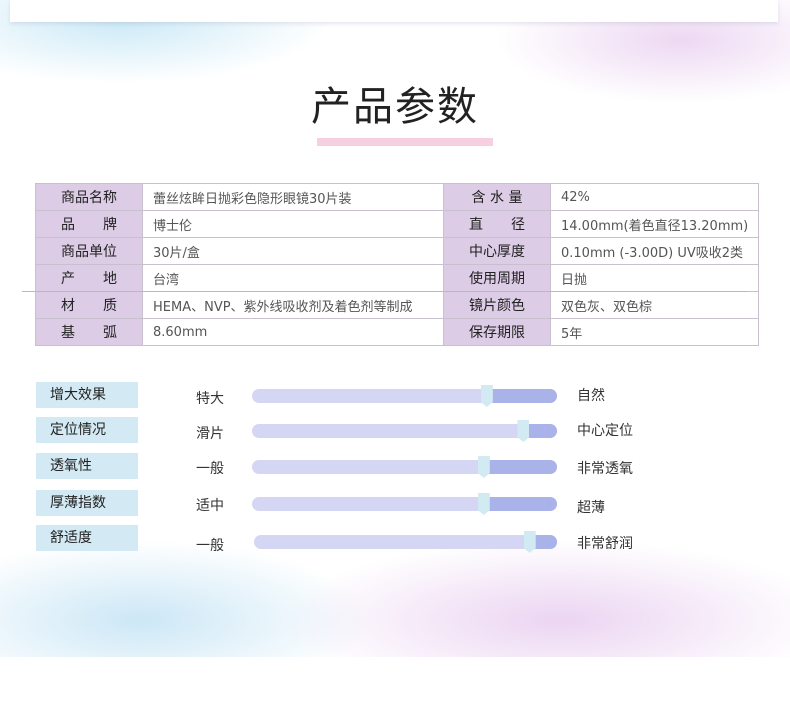 This screenshot has width=790, height=717. What do you see at coordinates (654, 305) in the screenshot?
I see `param-value: 双色灰、双色棕` at bounding box center [654, 305].